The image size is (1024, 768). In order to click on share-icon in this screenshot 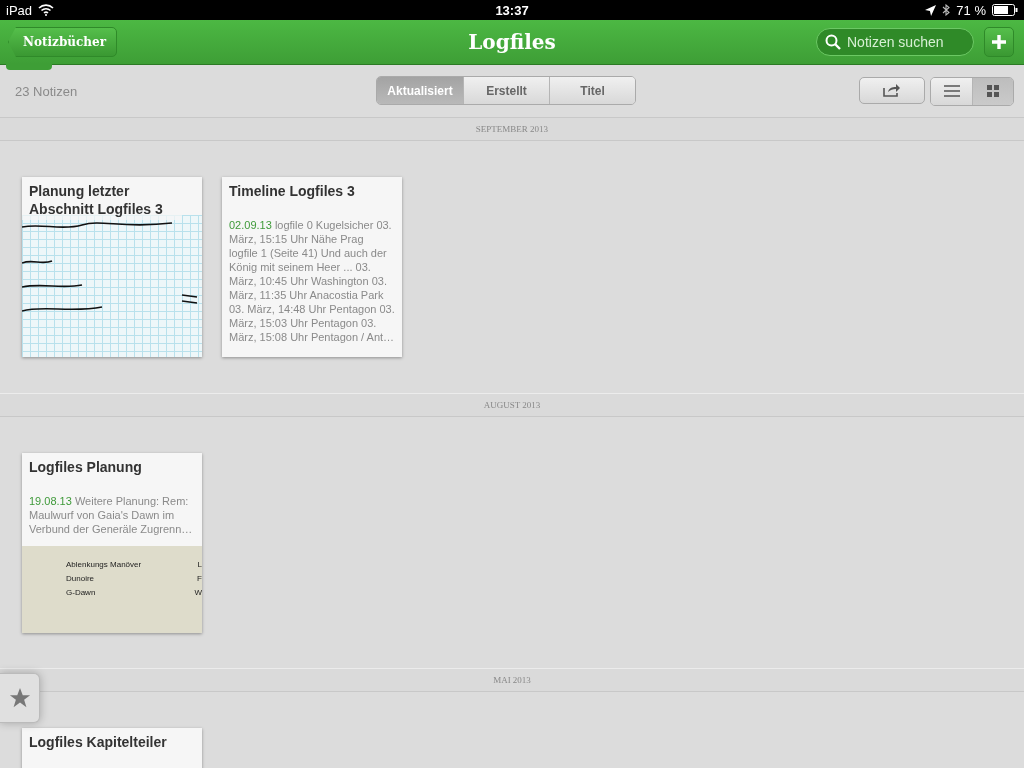, I will do `click(892, 90)`.